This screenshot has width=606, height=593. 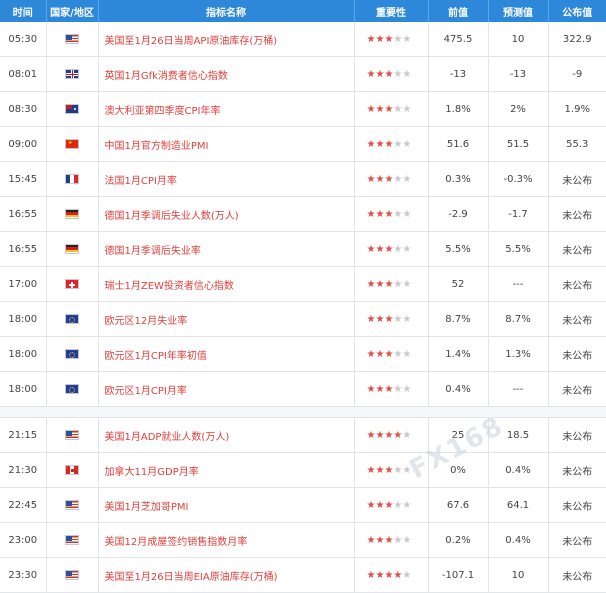 I want to click on table-row: 08:30 澳大利亚第四季度CPI年率 ★★★★★ 1.8% 2% 1.9%, so click(x=303, y=109).